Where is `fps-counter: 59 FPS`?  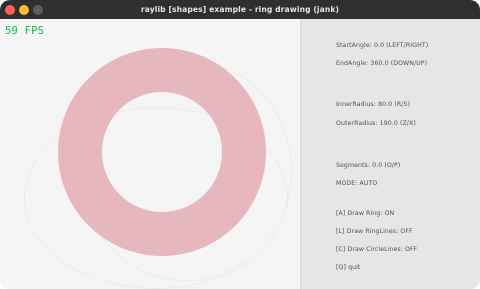
fps-counter: 59 FPS is located at coordinates (25, 31).